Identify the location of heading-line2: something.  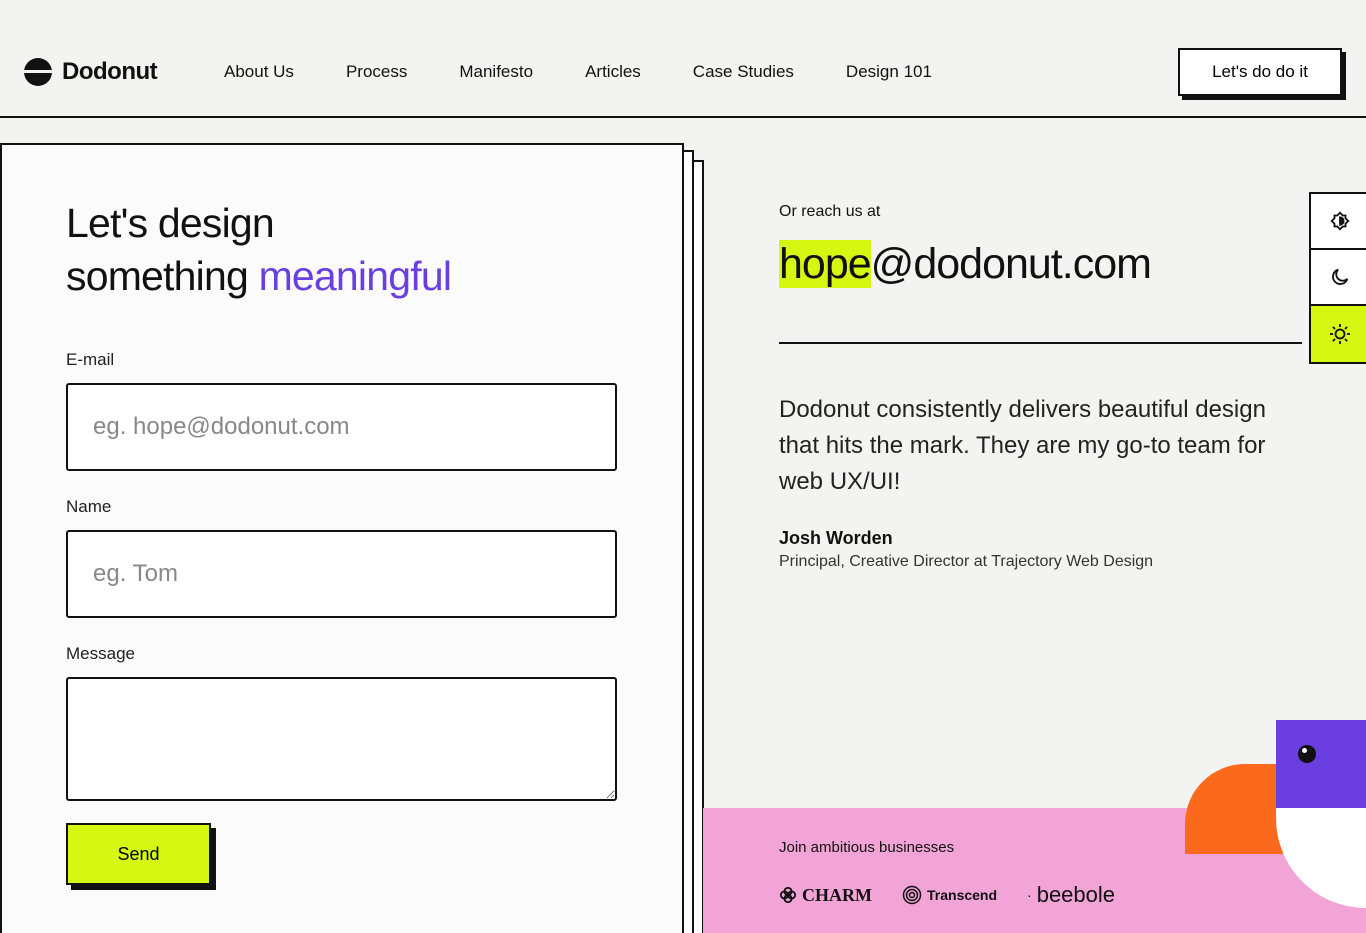
(157, 276).